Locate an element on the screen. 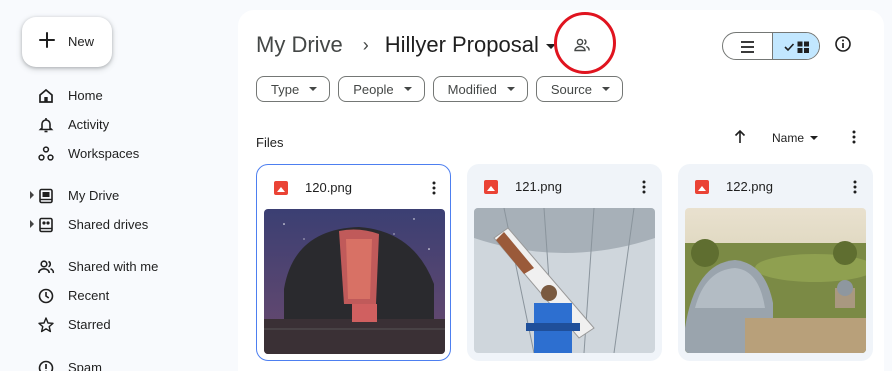 The image size is (892, 371). file-card: 121.png is located at coordinates (564, 262).